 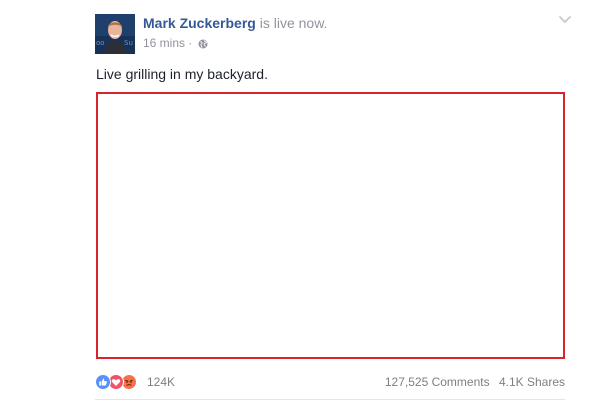 I want to click on post-timestamp: 16 mins, so click(x=164, y=43).